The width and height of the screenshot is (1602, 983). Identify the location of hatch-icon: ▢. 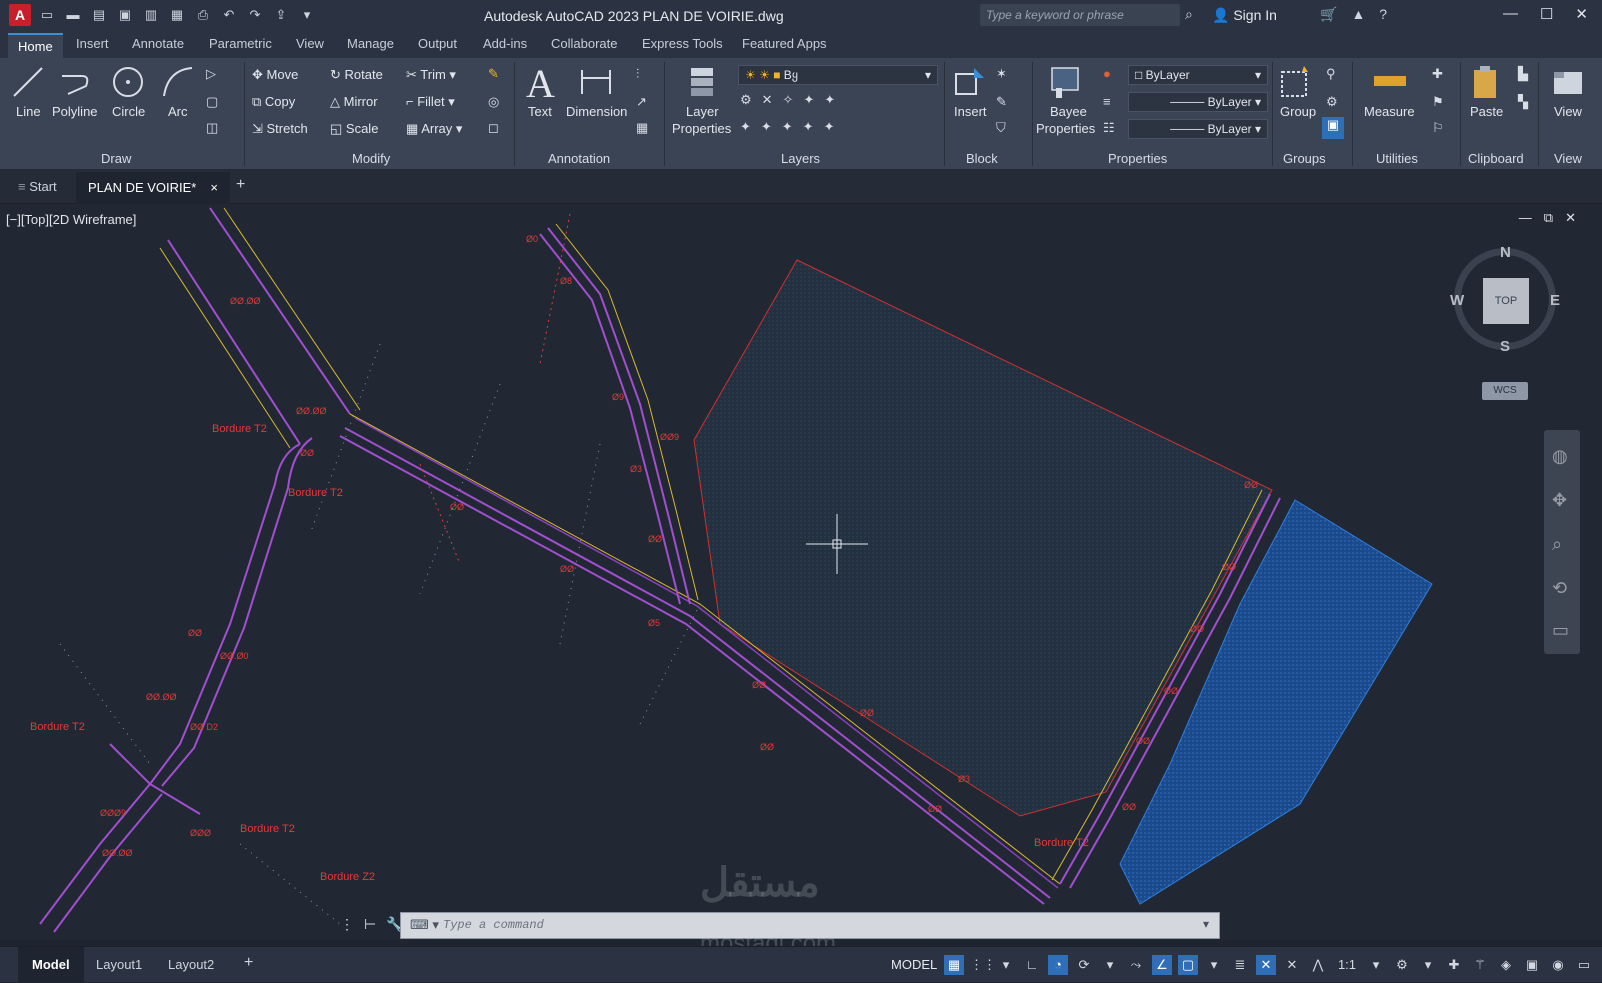
(214, 102).